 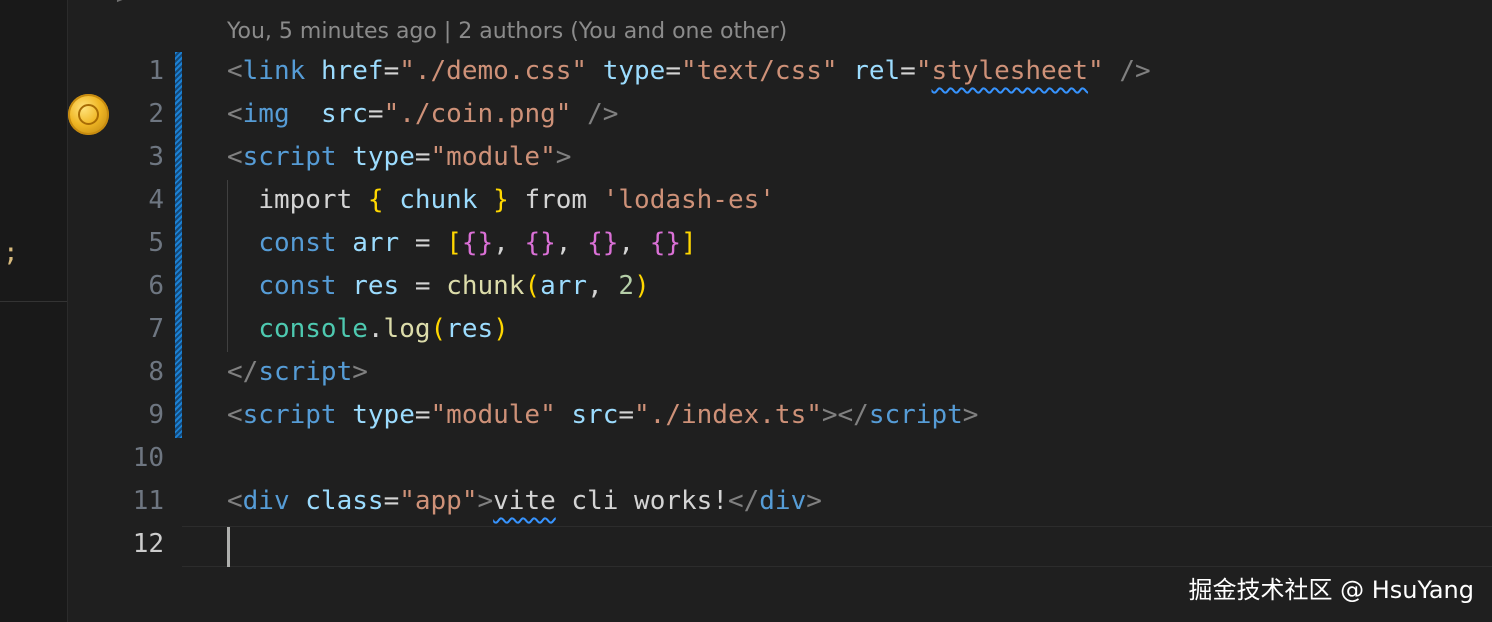 I want to click on line-number: 1, so click(x=134, y=71).